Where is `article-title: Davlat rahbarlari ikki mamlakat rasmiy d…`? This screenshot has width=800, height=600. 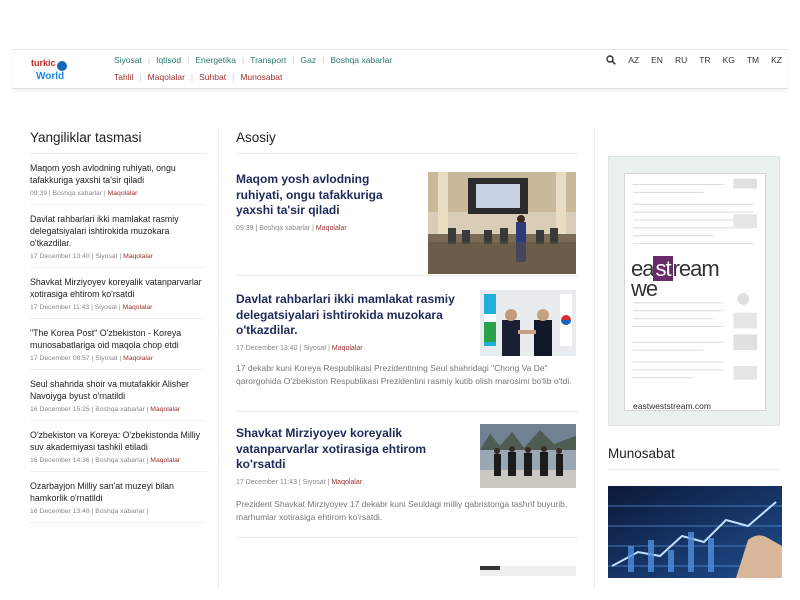 article-title: Davlat rahbarlari ikki mamlakat rasmiy d… is located at coordinates (354, 315).